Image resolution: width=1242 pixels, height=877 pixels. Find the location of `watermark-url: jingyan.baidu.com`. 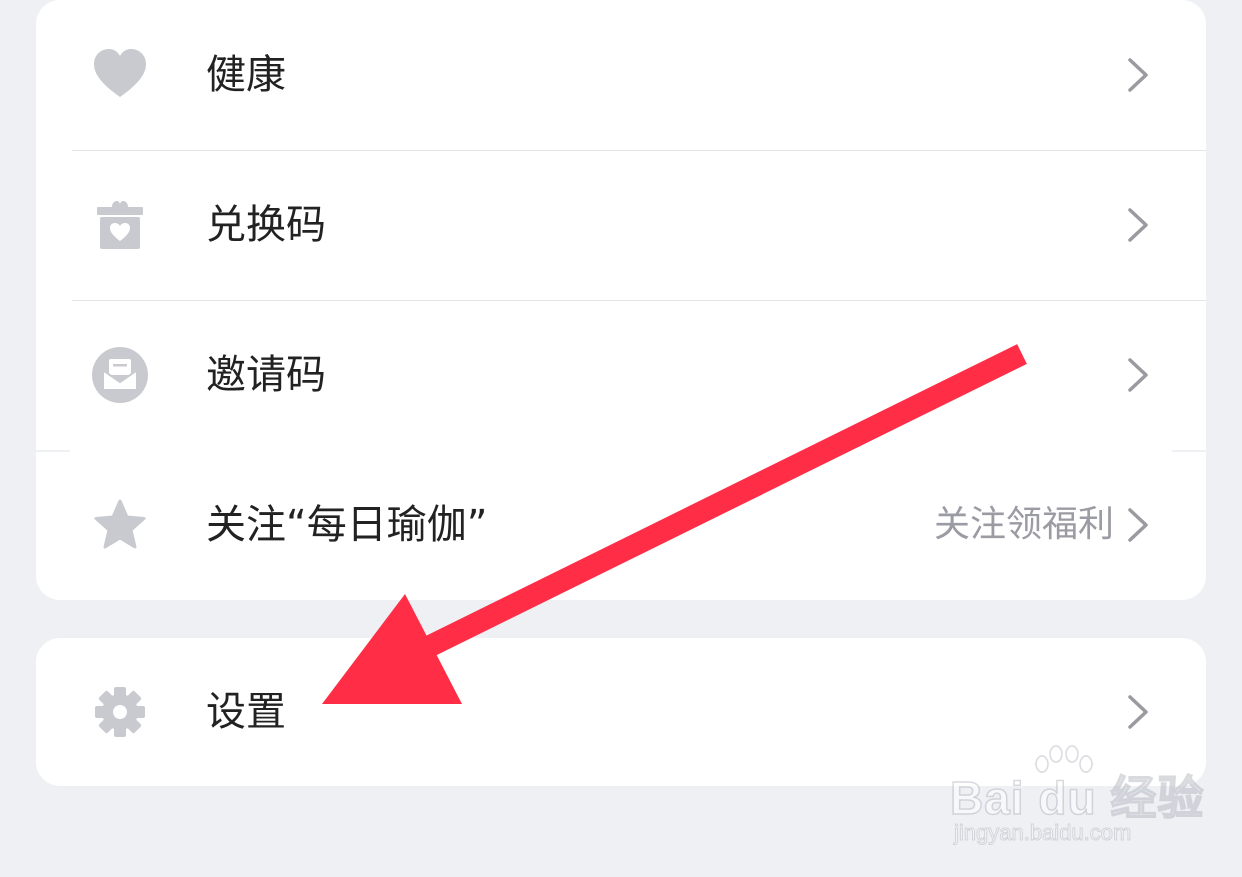

watermark-url: jingyan.baidu.com is located at coordinates (1042, 833).